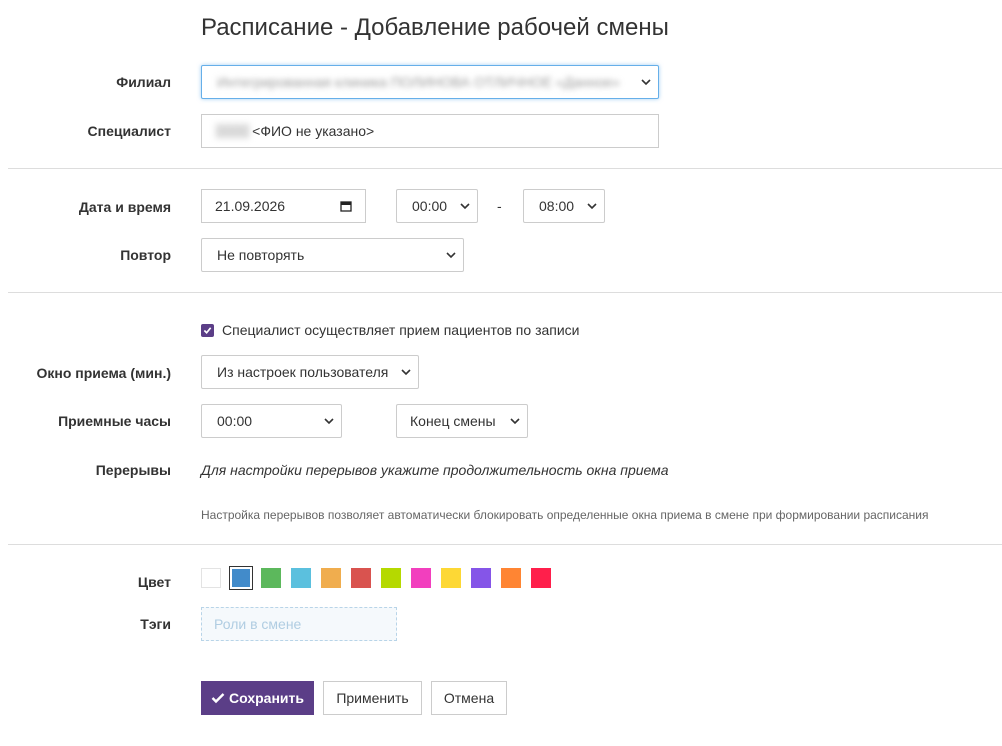  Describe the element at coordinates (114, 421) in the screenshot. I see `hours-label: Приемные часы` at that location.